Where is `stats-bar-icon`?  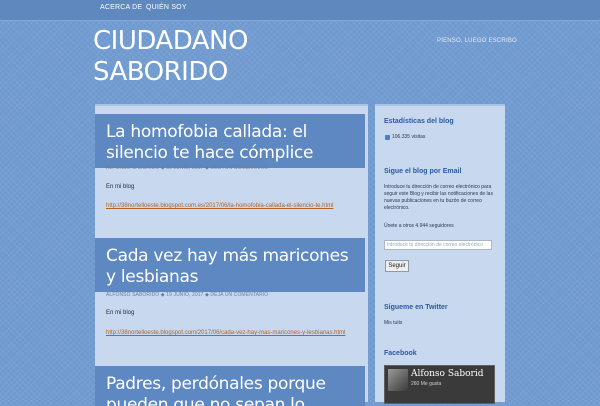
stats-bar-icon is located at coordinates (387, 137).